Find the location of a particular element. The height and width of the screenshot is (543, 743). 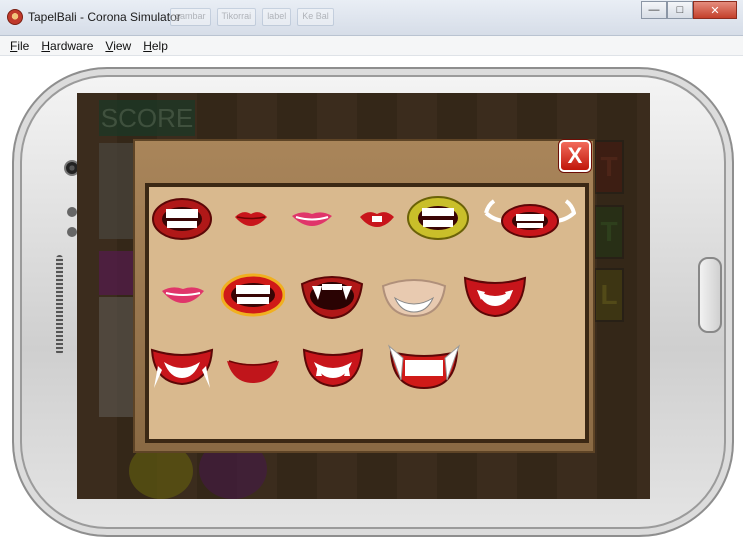

red-fanged-grin-icon is located at coordinates (495, 295).